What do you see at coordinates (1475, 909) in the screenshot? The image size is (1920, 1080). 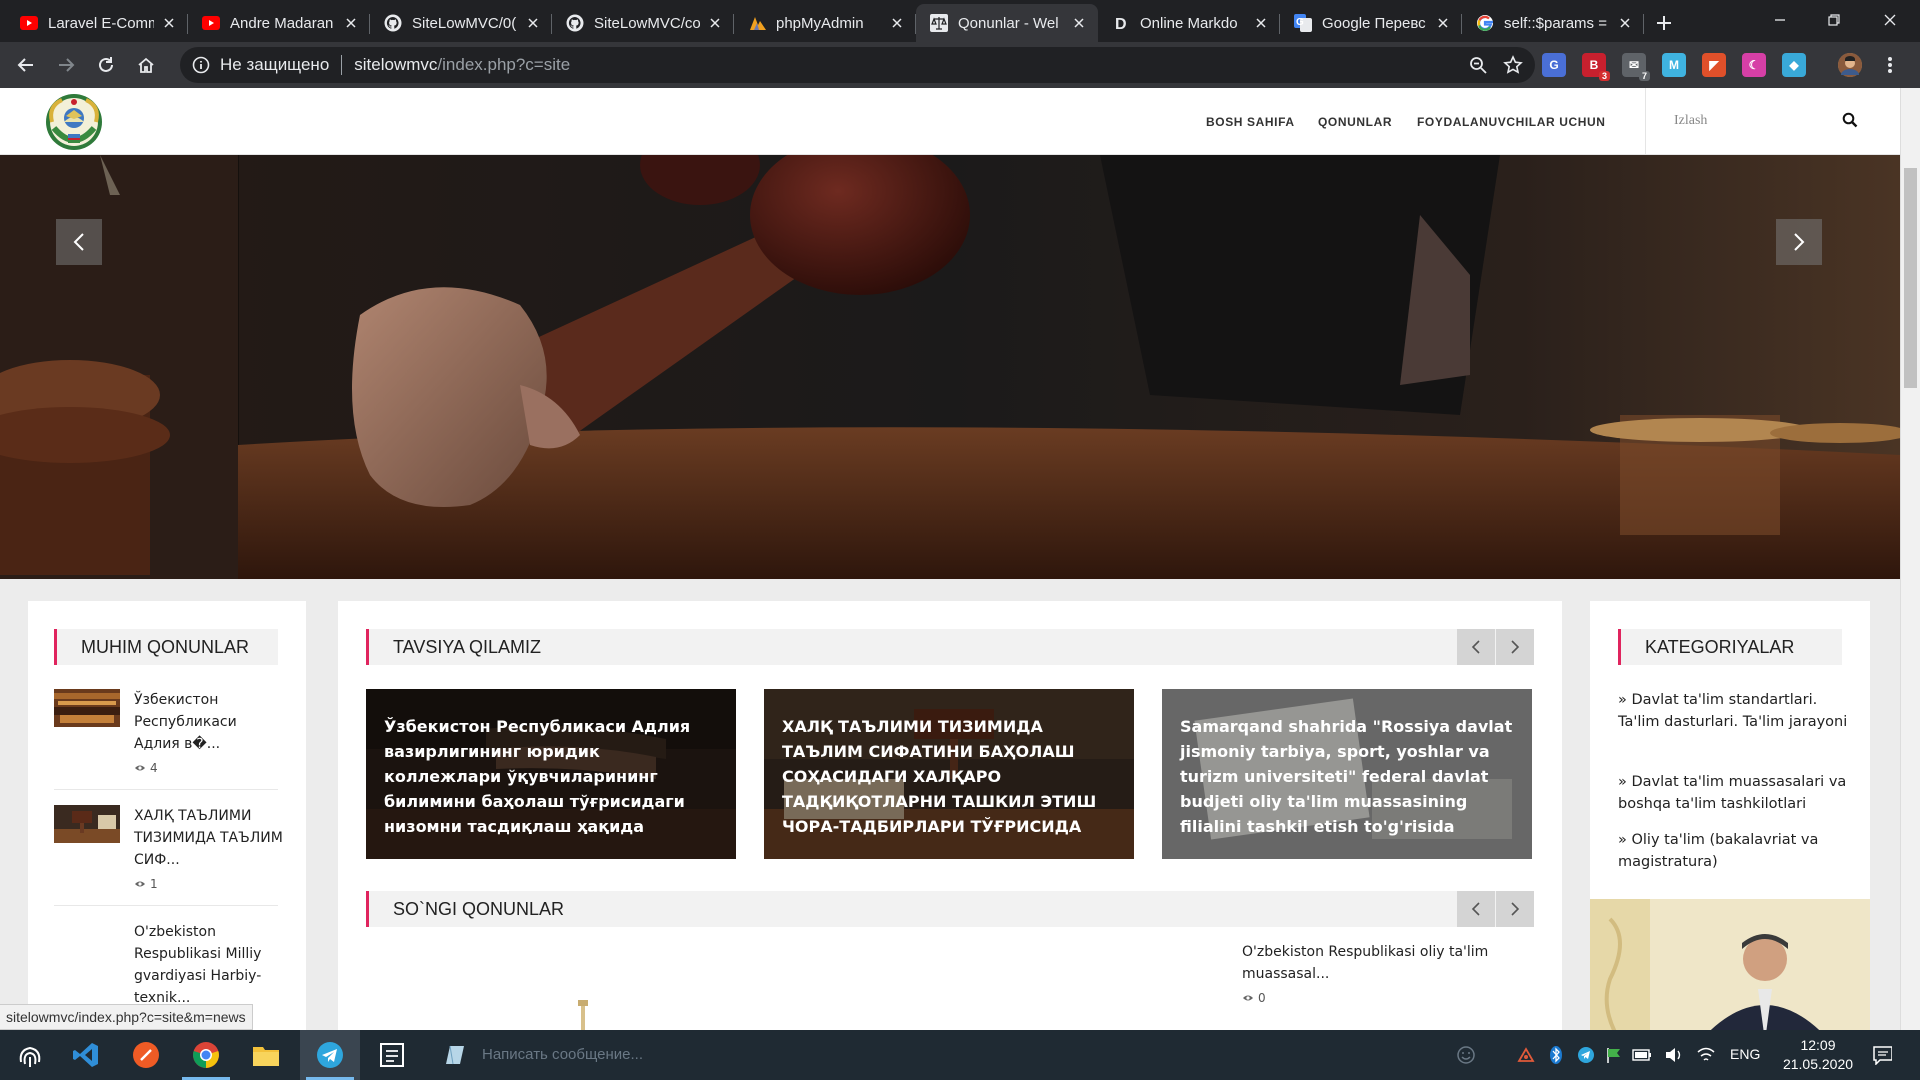 I see `latest-prev-button` at bounding box center [1475, 909].